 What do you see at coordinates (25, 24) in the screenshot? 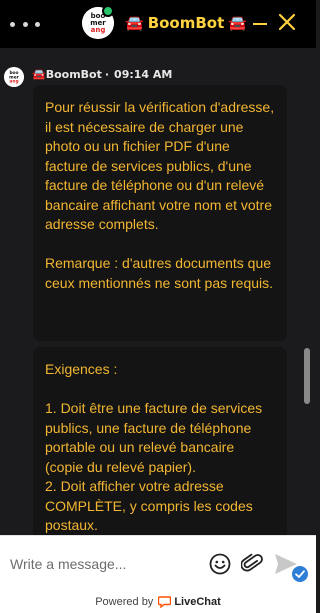
I see `more-options-icon` at bounding box center [25, 24].